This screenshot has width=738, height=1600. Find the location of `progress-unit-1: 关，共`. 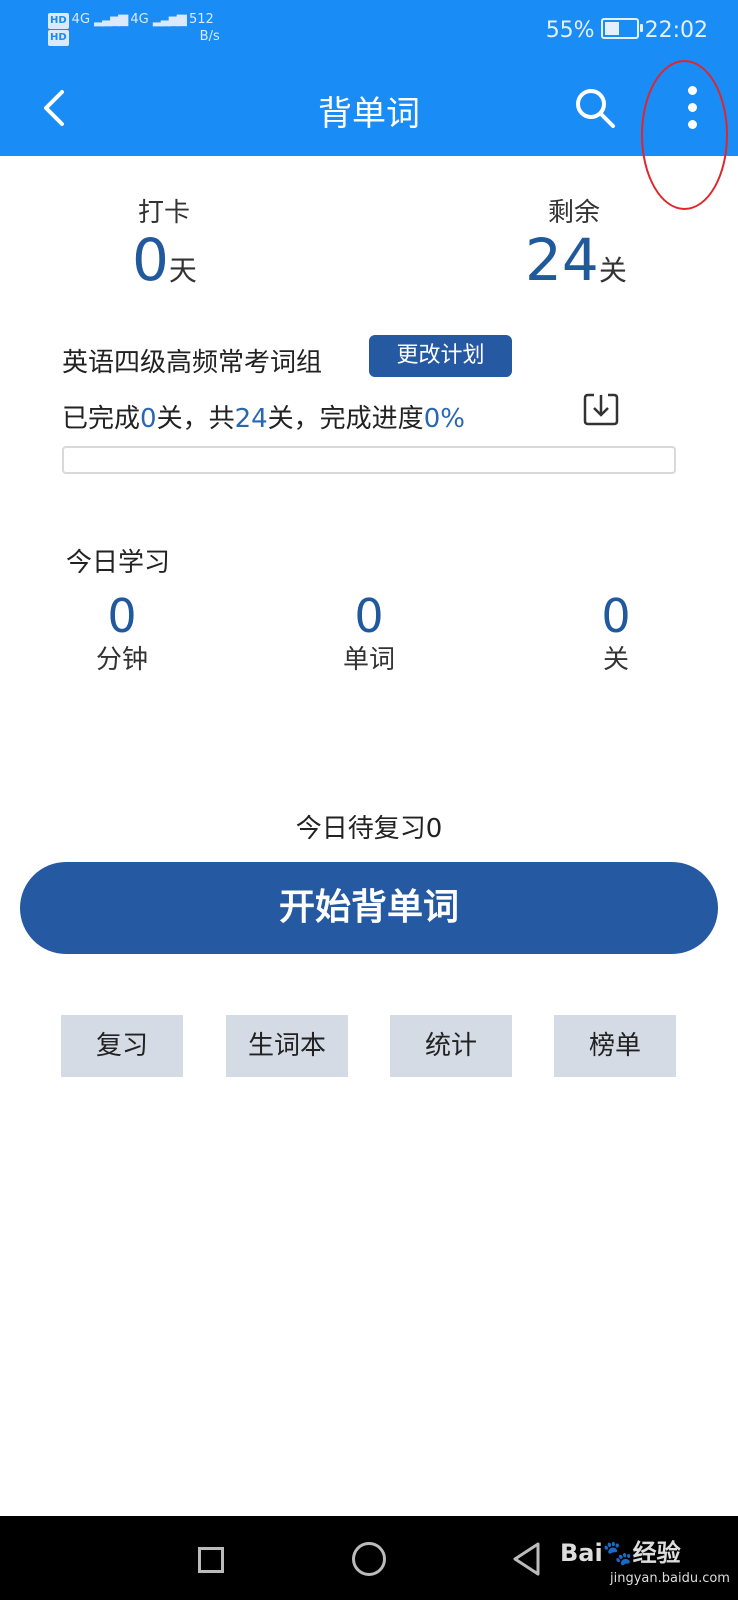

progress-unit-1: 关，共 is located at coordinates (195, 419).